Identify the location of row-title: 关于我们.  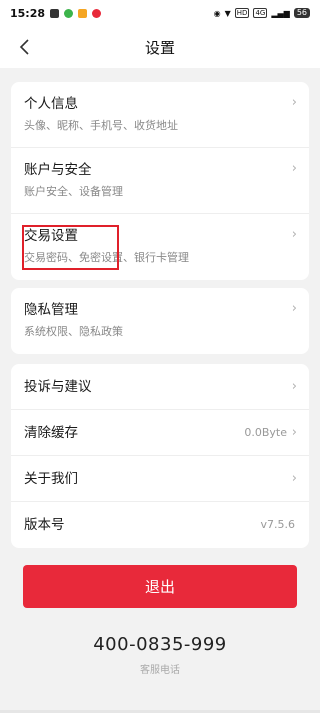
(51, 478).